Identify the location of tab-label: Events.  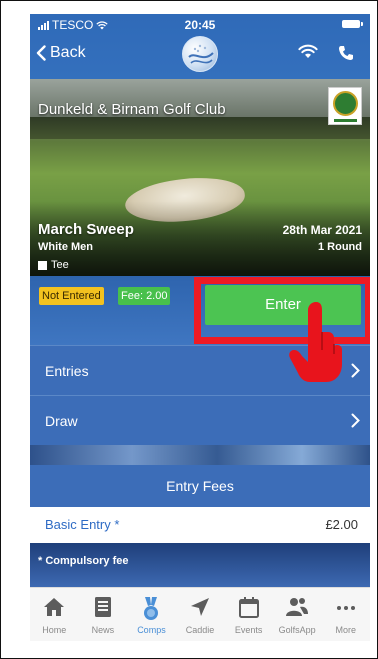
(248, 630).